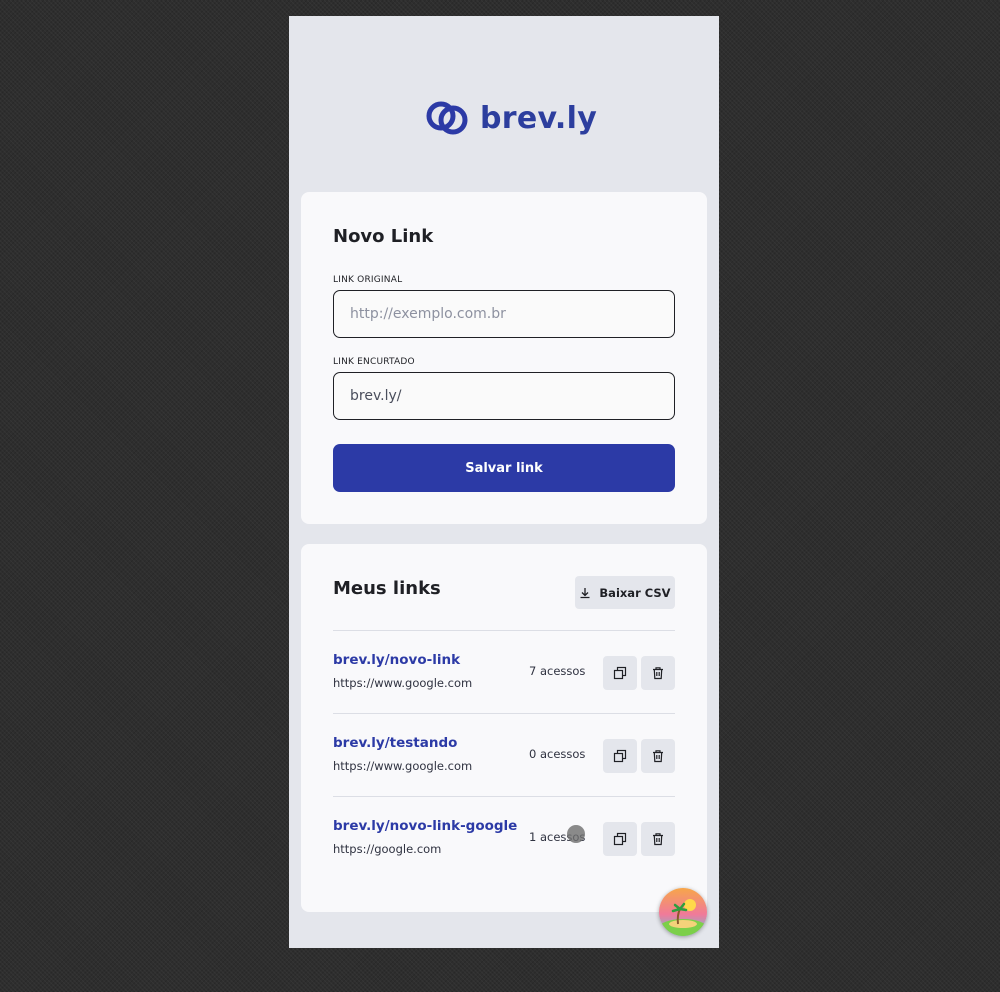 The image size is (1000, 992). Describe the element at coordinates (387, 588) in the screenshot. I see `my-links-title: Meus links` at that location.